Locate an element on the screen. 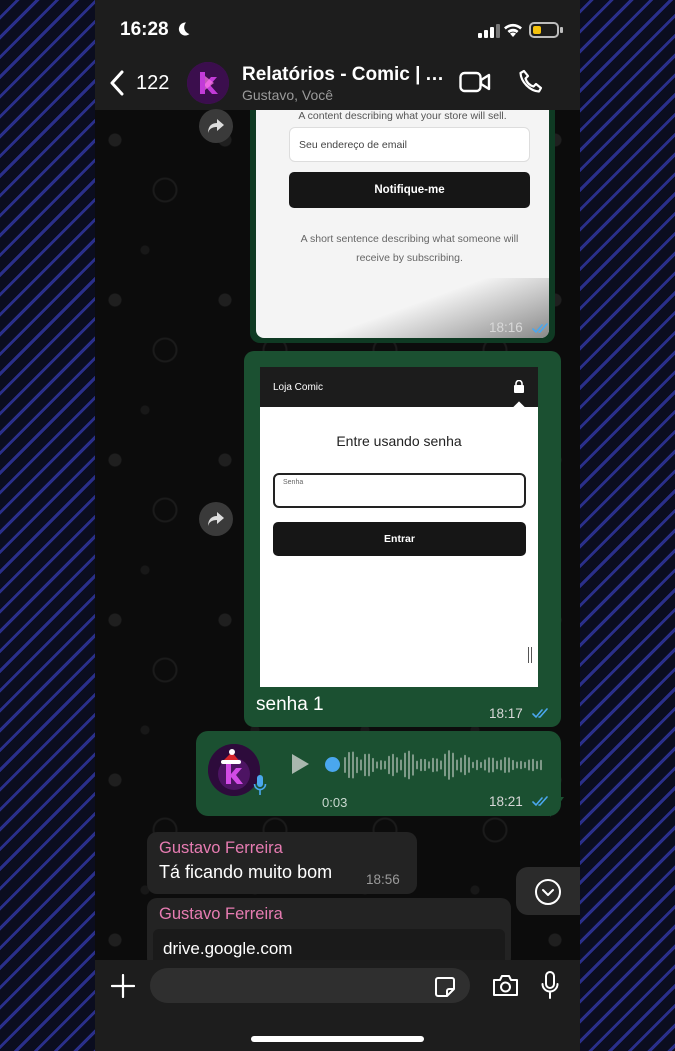 The image size is (675, 1051). chevron-down-icon is located at coordinates (548, 892).